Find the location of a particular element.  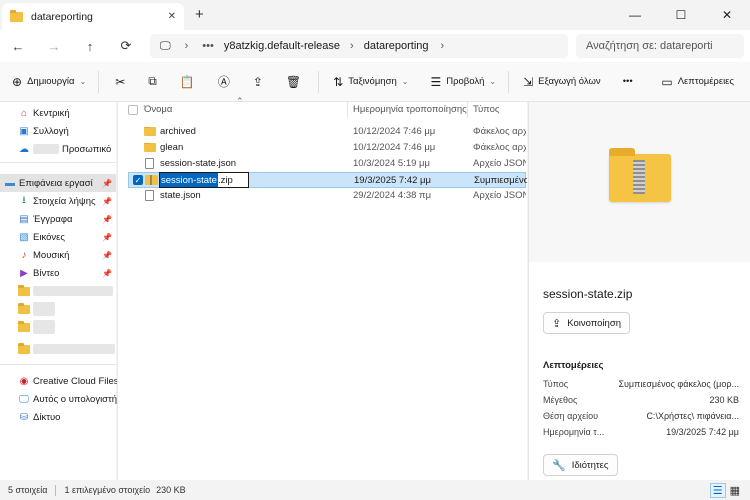

minimize-button: — is located at coordinates (635, 15).